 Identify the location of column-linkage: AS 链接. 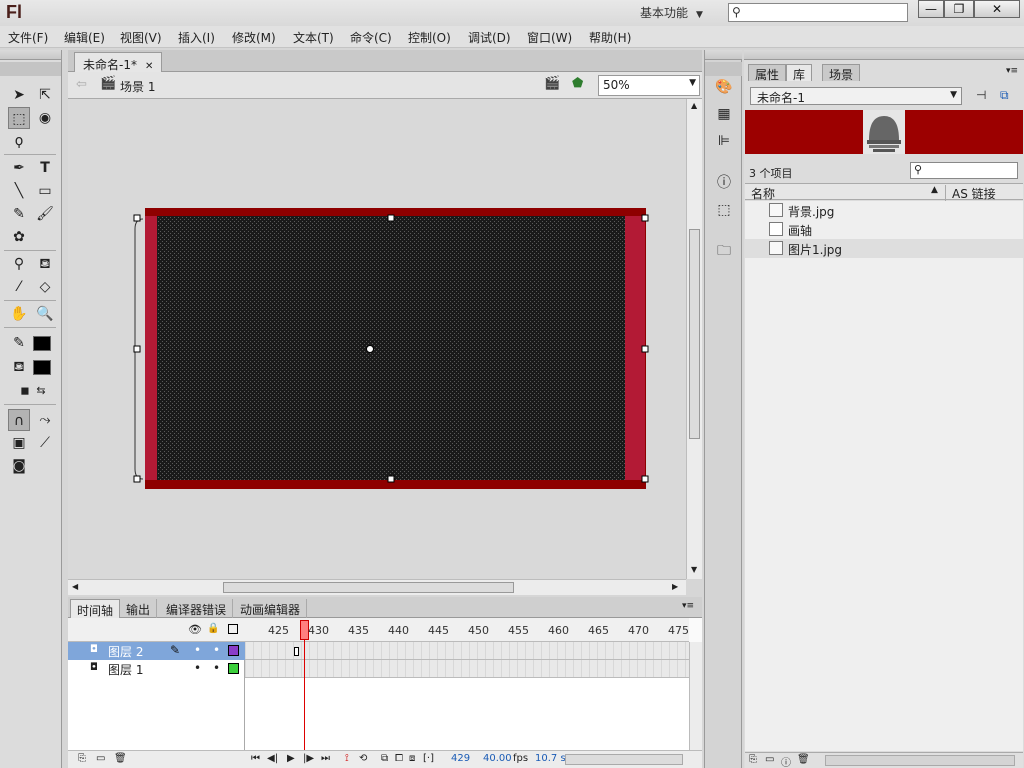
(984, 193).